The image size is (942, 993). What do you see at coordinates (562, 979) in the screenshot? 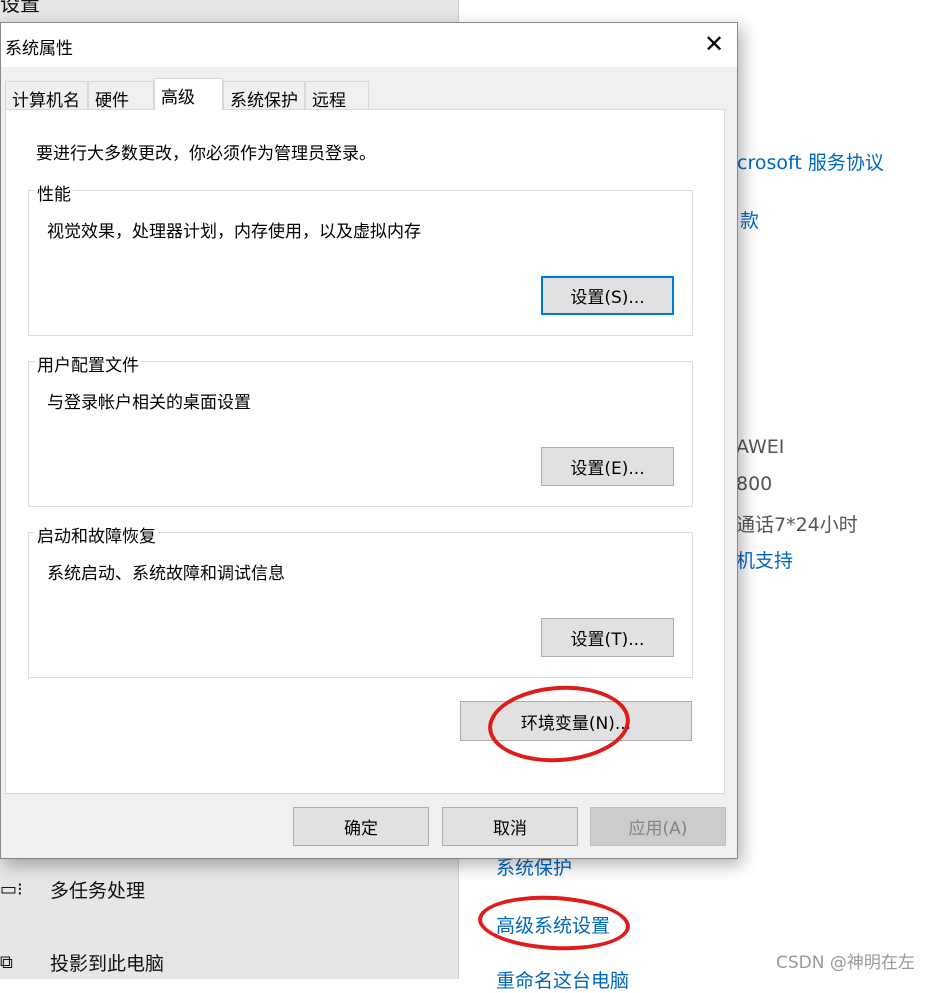
I see `rename-pc-link: 重命名这台电脑` at bounding box center [562, 979].